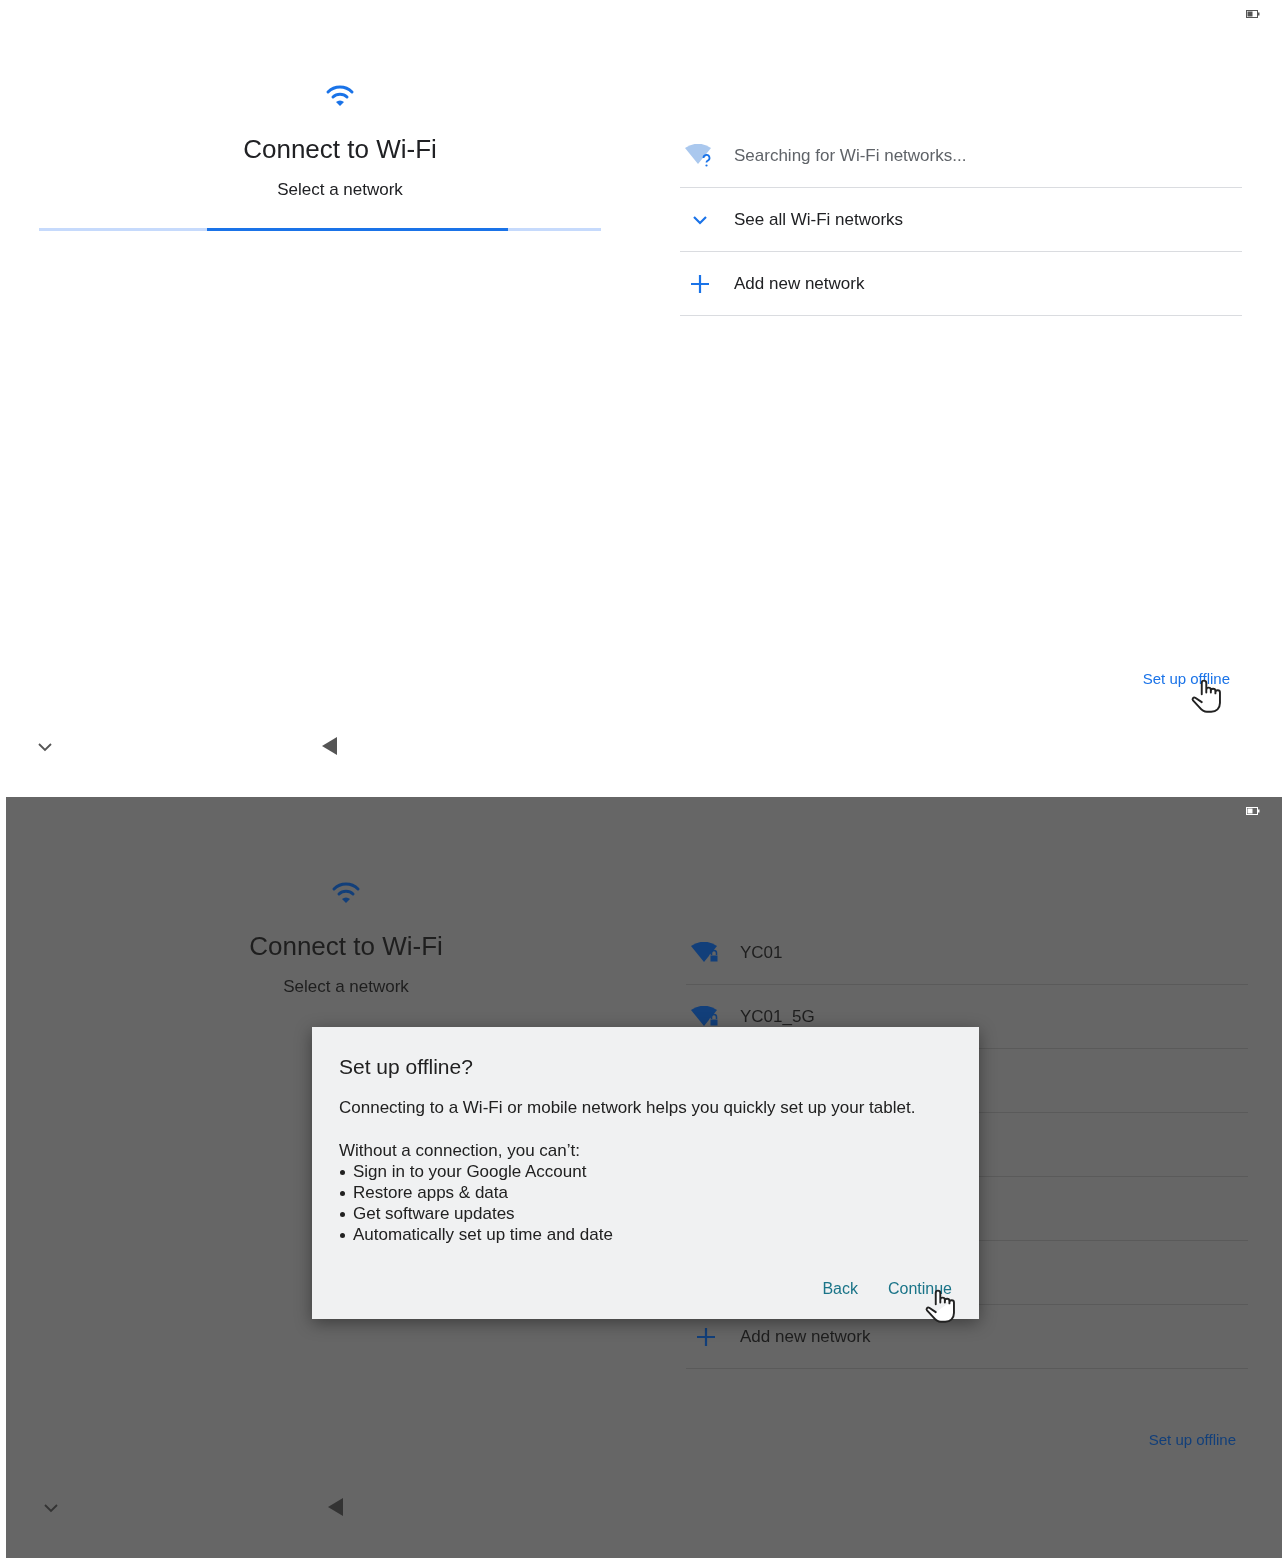  What do you see at coordinates (430, 1192) in the screenshot?
I see `dialog-list-item: Restore apps & data` at bounding box center [430, 1192].